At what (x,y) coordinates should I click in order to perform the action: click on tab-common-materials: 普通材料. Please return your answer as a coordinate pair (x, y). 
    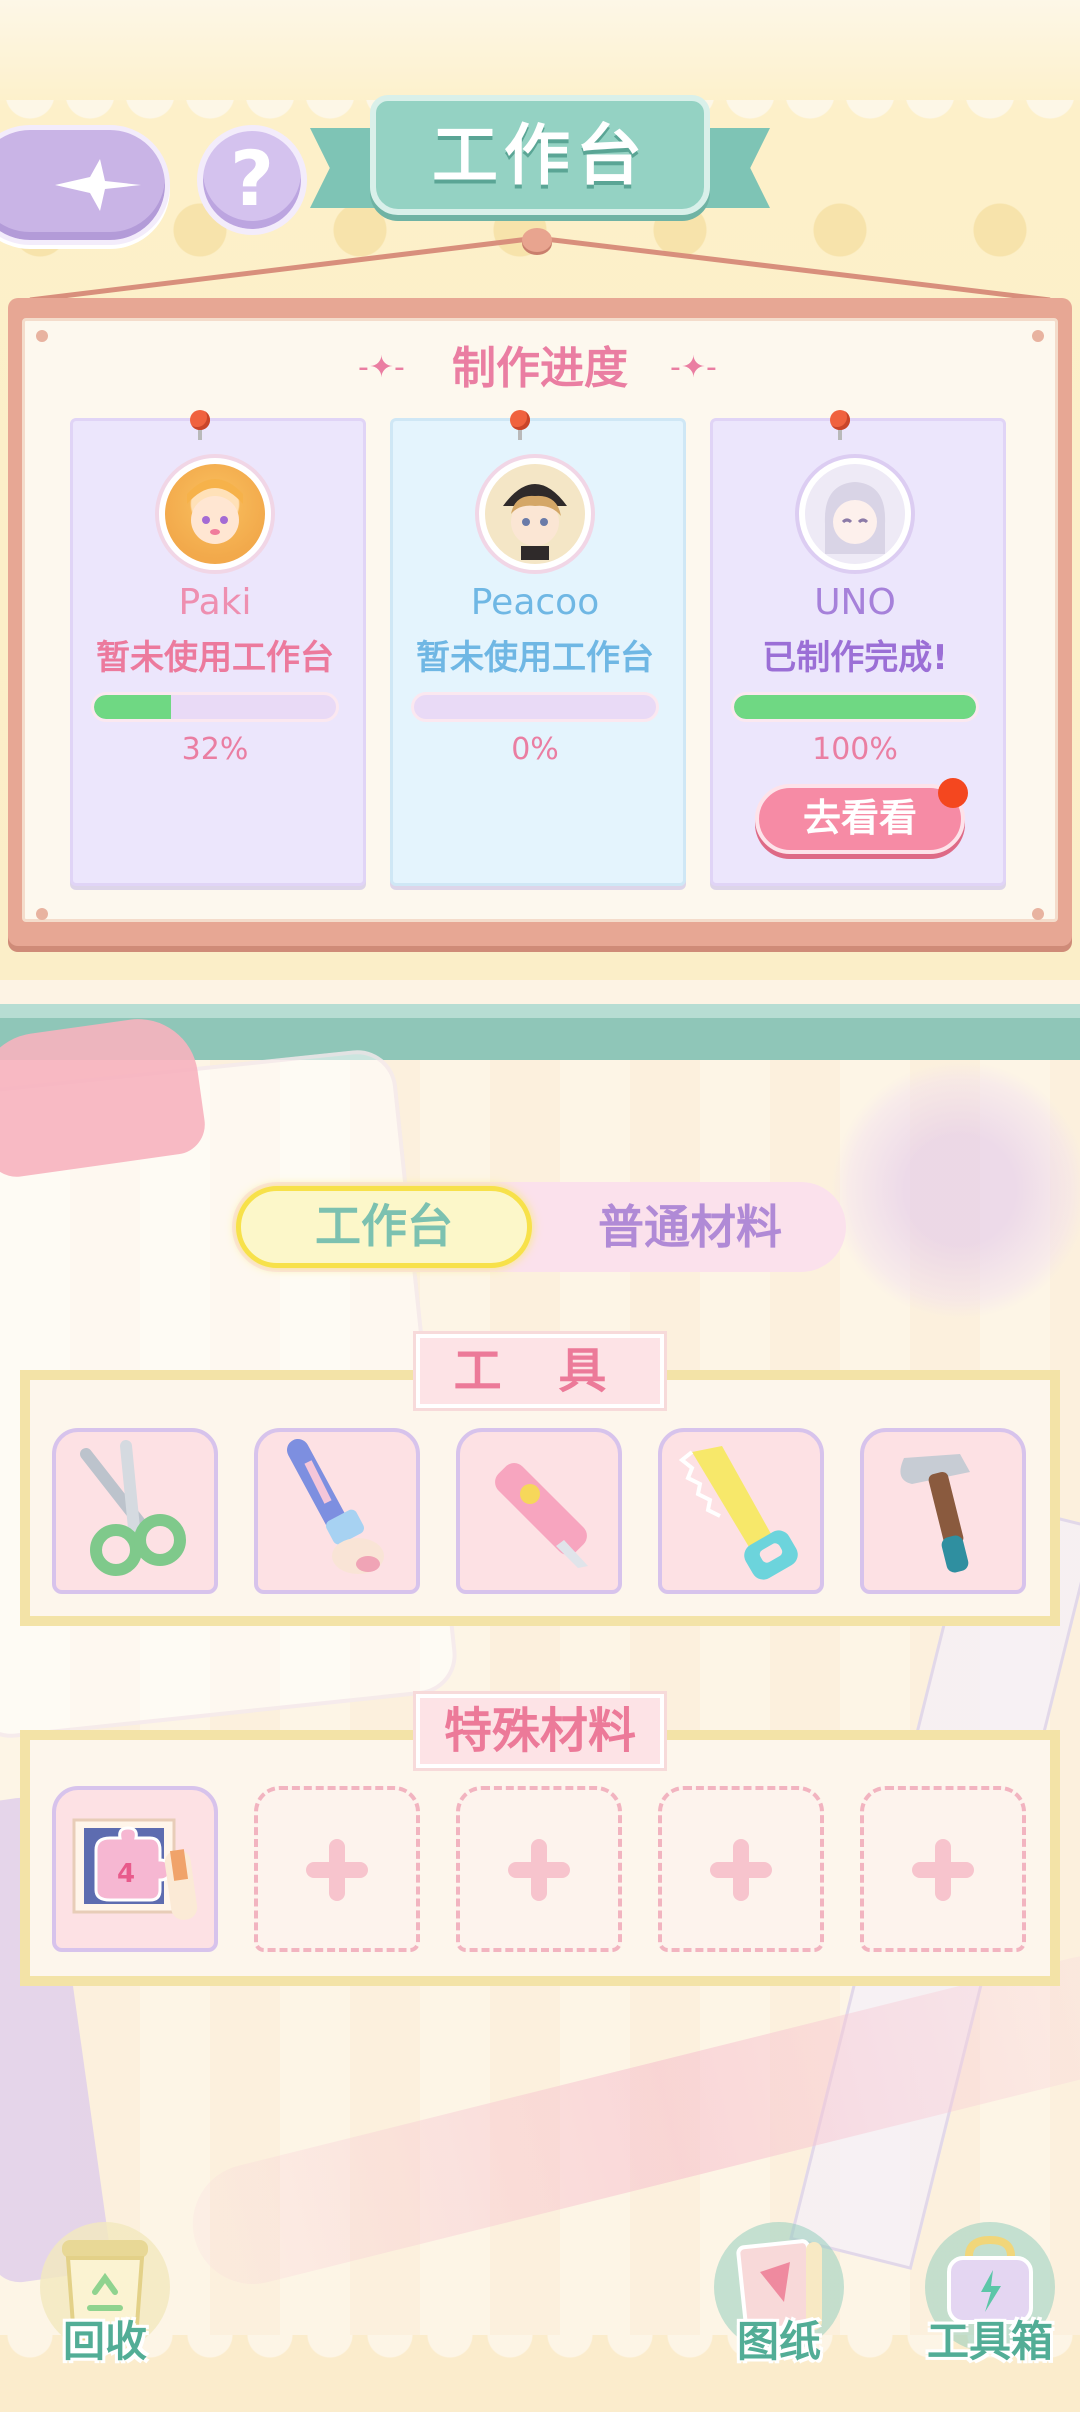
    Looking at the image, I should click on (690, 1227).